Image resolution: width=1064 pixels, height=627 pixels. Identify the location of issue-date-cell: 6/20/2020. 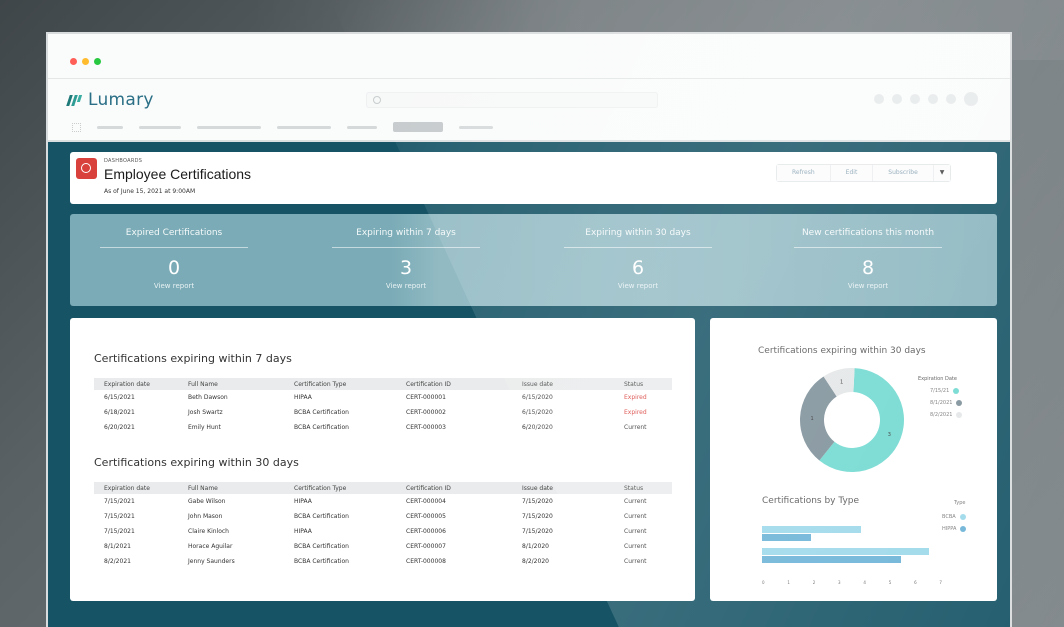
(537, 427).